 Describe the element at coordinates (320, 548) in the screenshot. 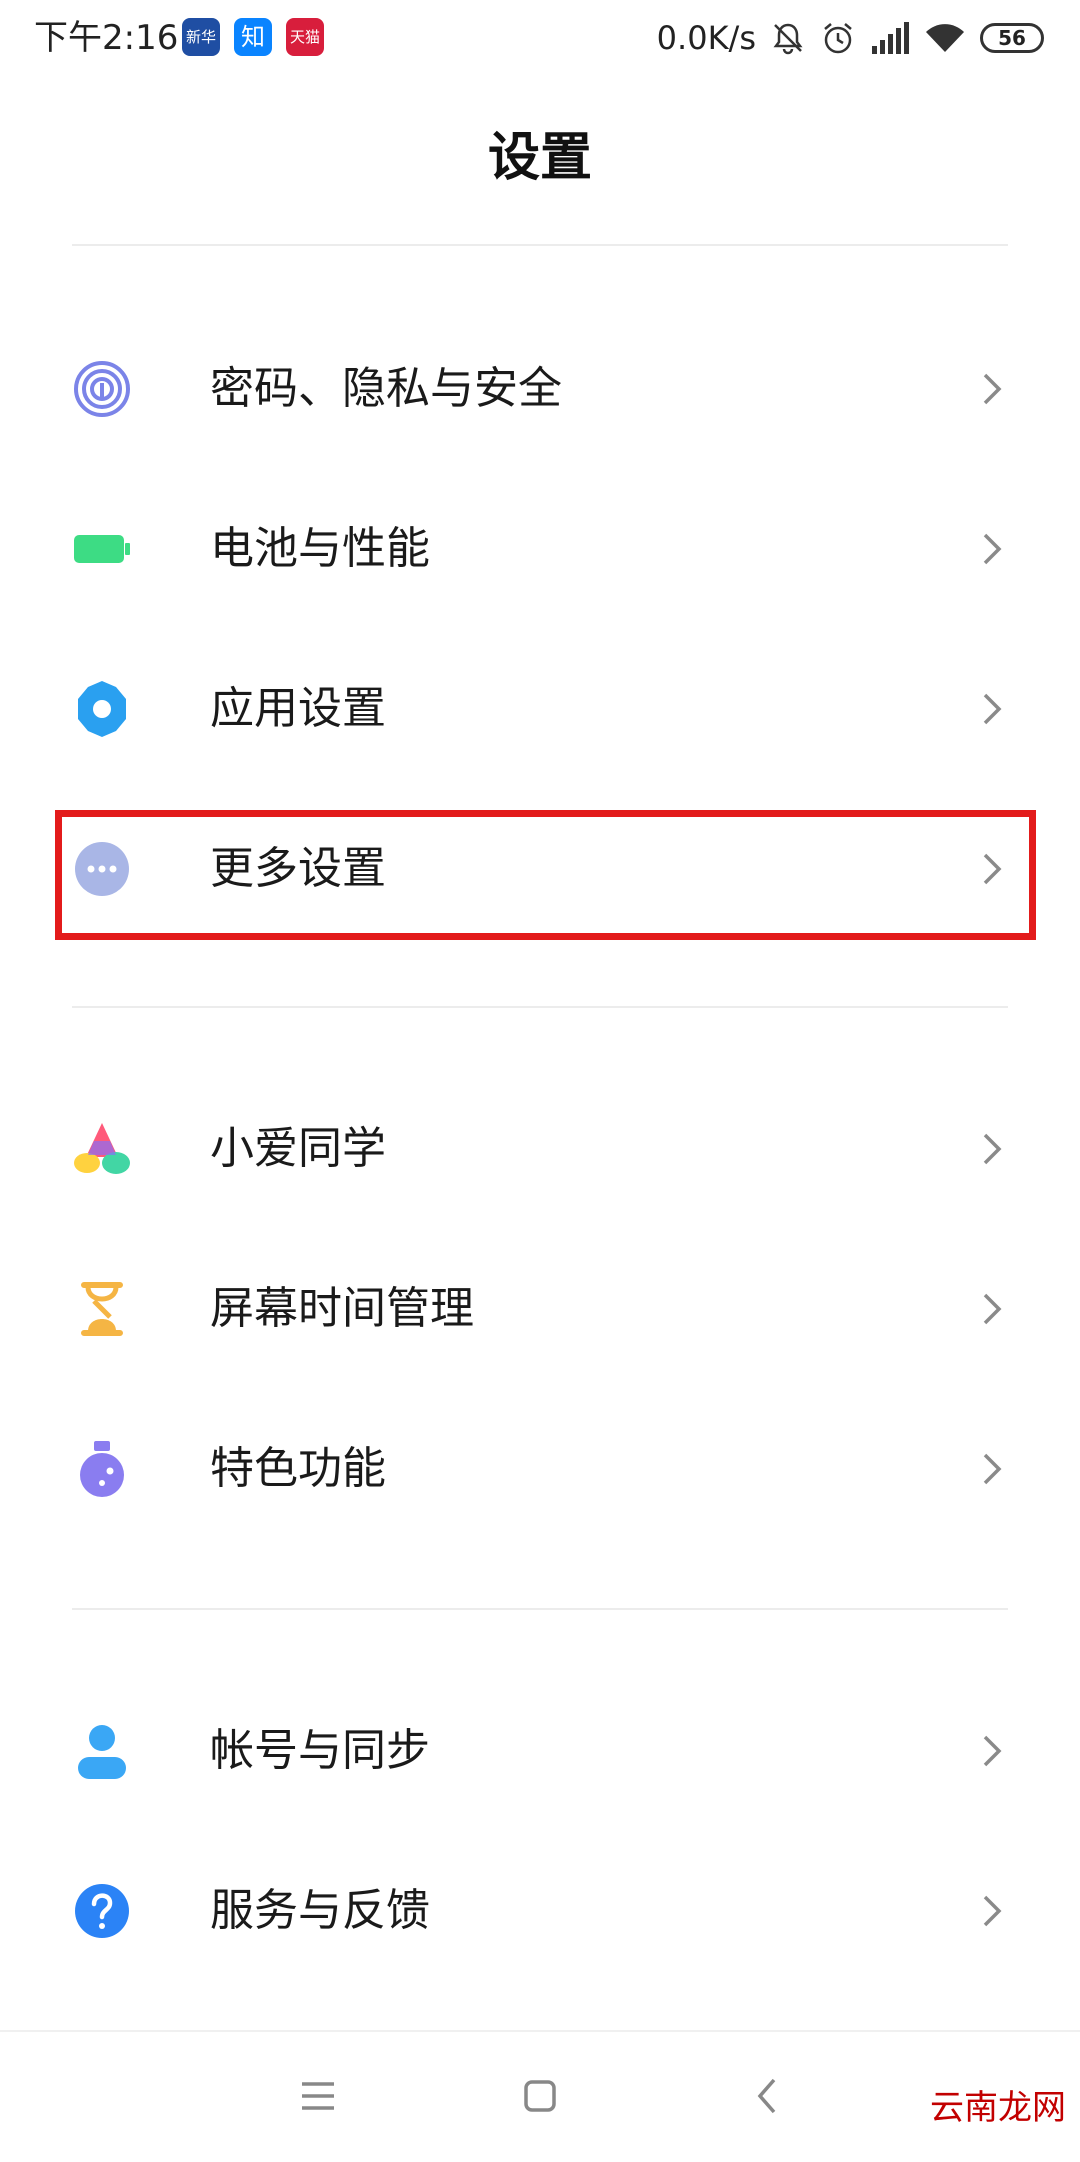

I see `settings-item-label: 电池与性能` at that location.